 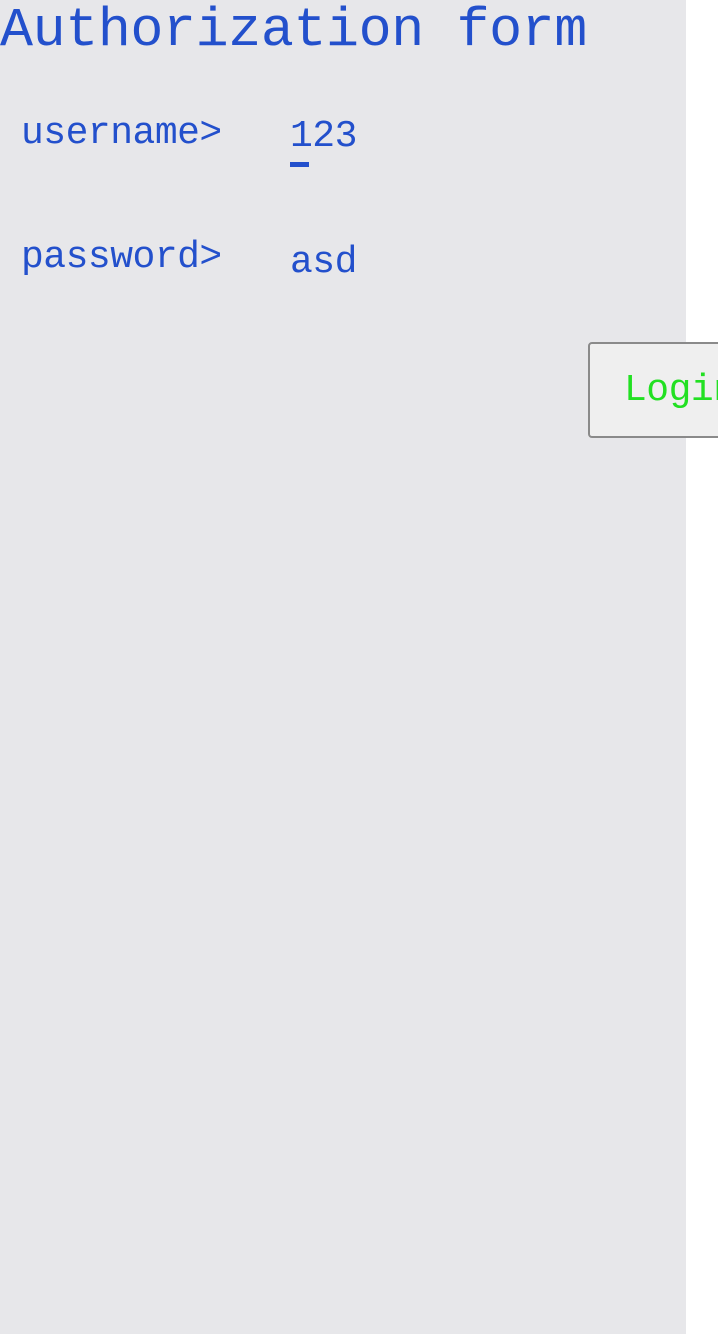 What do you see at coordinates (653, 390) in the screenshot?
I see `login-button: Login` at bounding box center [653, 390].